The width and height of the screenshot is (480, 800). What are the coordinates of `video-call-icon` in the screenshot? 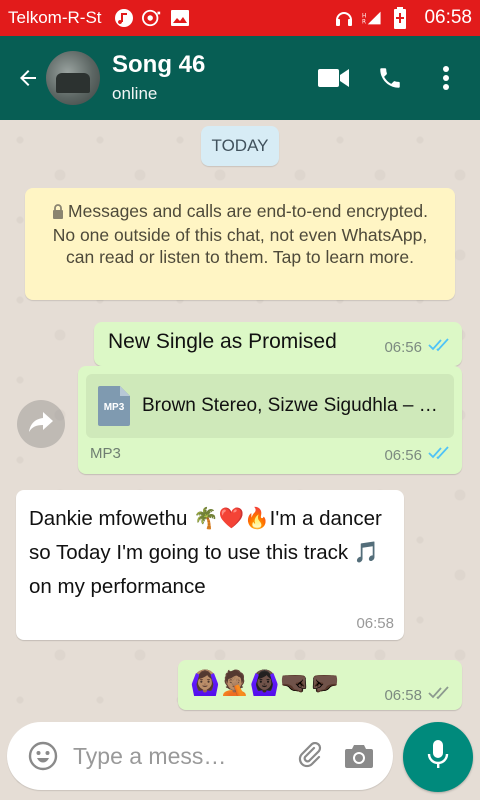 It's located at (334, 78).